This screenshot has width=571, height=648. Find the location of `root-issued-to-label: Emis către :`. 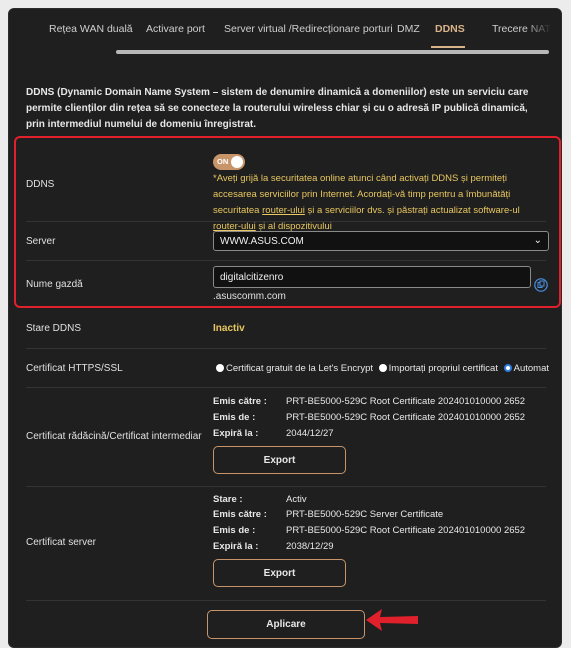

root-issued-to-label: Emis către : is located at coordinates (240, 401).